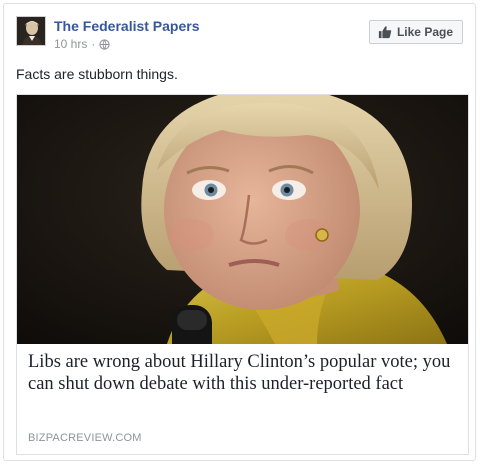 The width and height of the screenshot is (480, 465). I want to click on link-domain: BIZPACREVIEW.COM, so click(85, 438).